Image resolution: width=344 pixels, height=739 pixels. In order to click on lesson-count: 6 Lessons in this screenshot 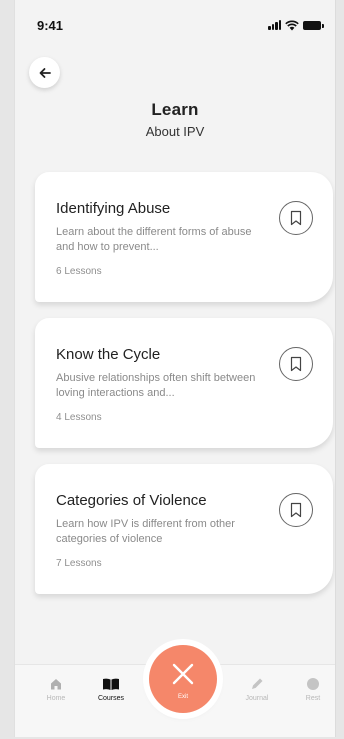, I will do `click(79, 271)`.